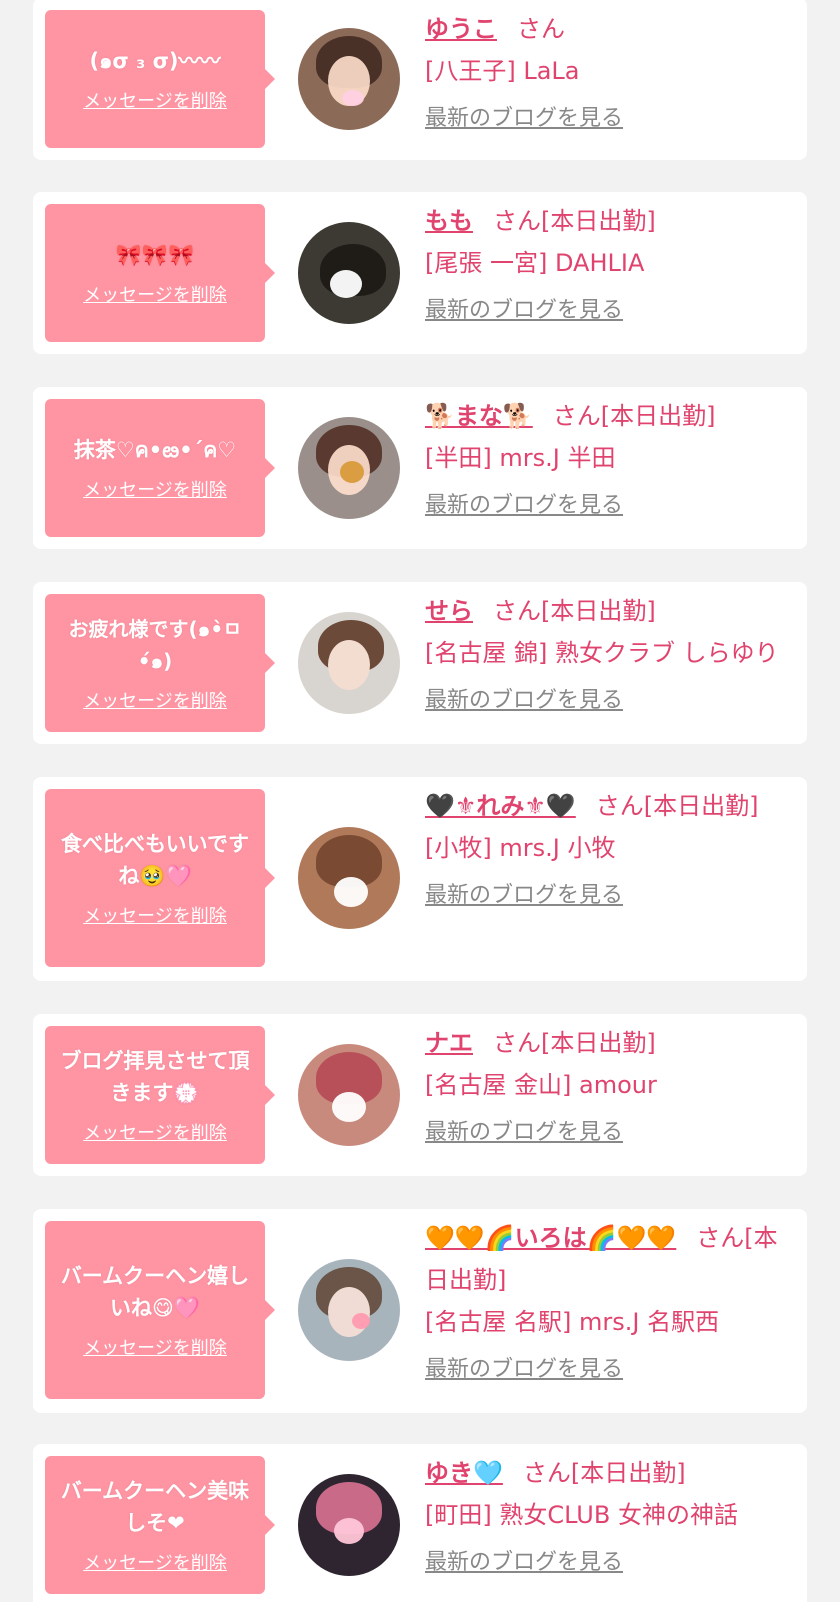  Describe the element at coordinates (550, 1238) in the screenshot. I see `name-link: 🧡🧡🌈いろは🌈🧡🧡` at that location.